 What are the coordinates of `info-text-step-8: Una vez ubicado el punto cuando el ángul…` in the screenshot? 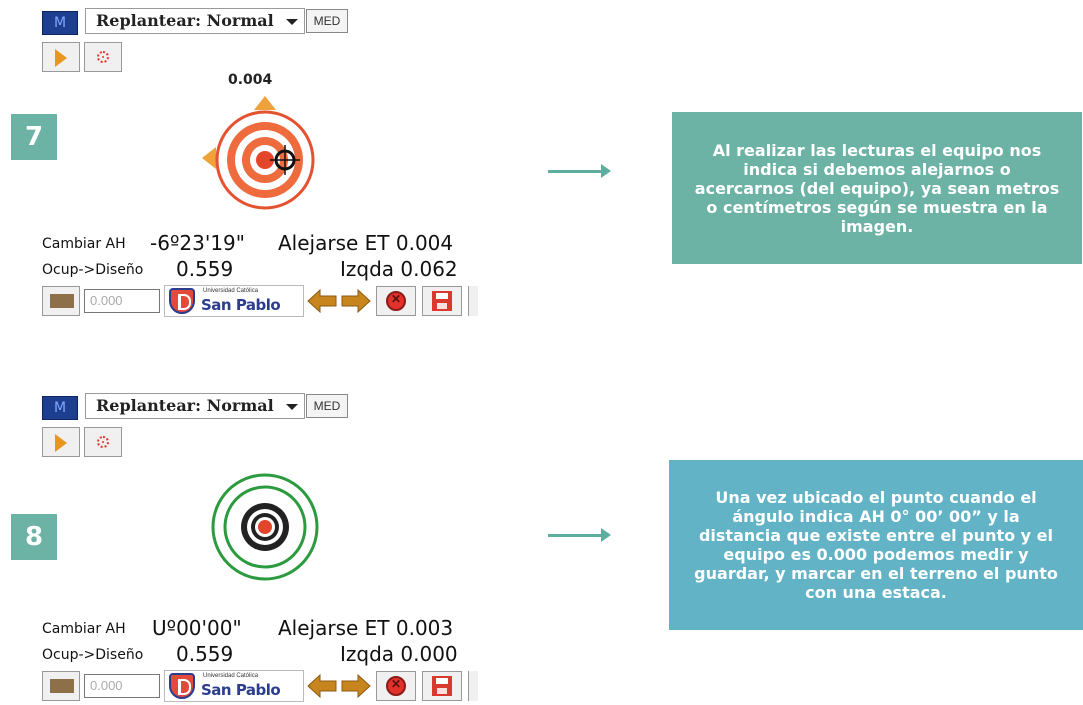 It's located at (876, 545).